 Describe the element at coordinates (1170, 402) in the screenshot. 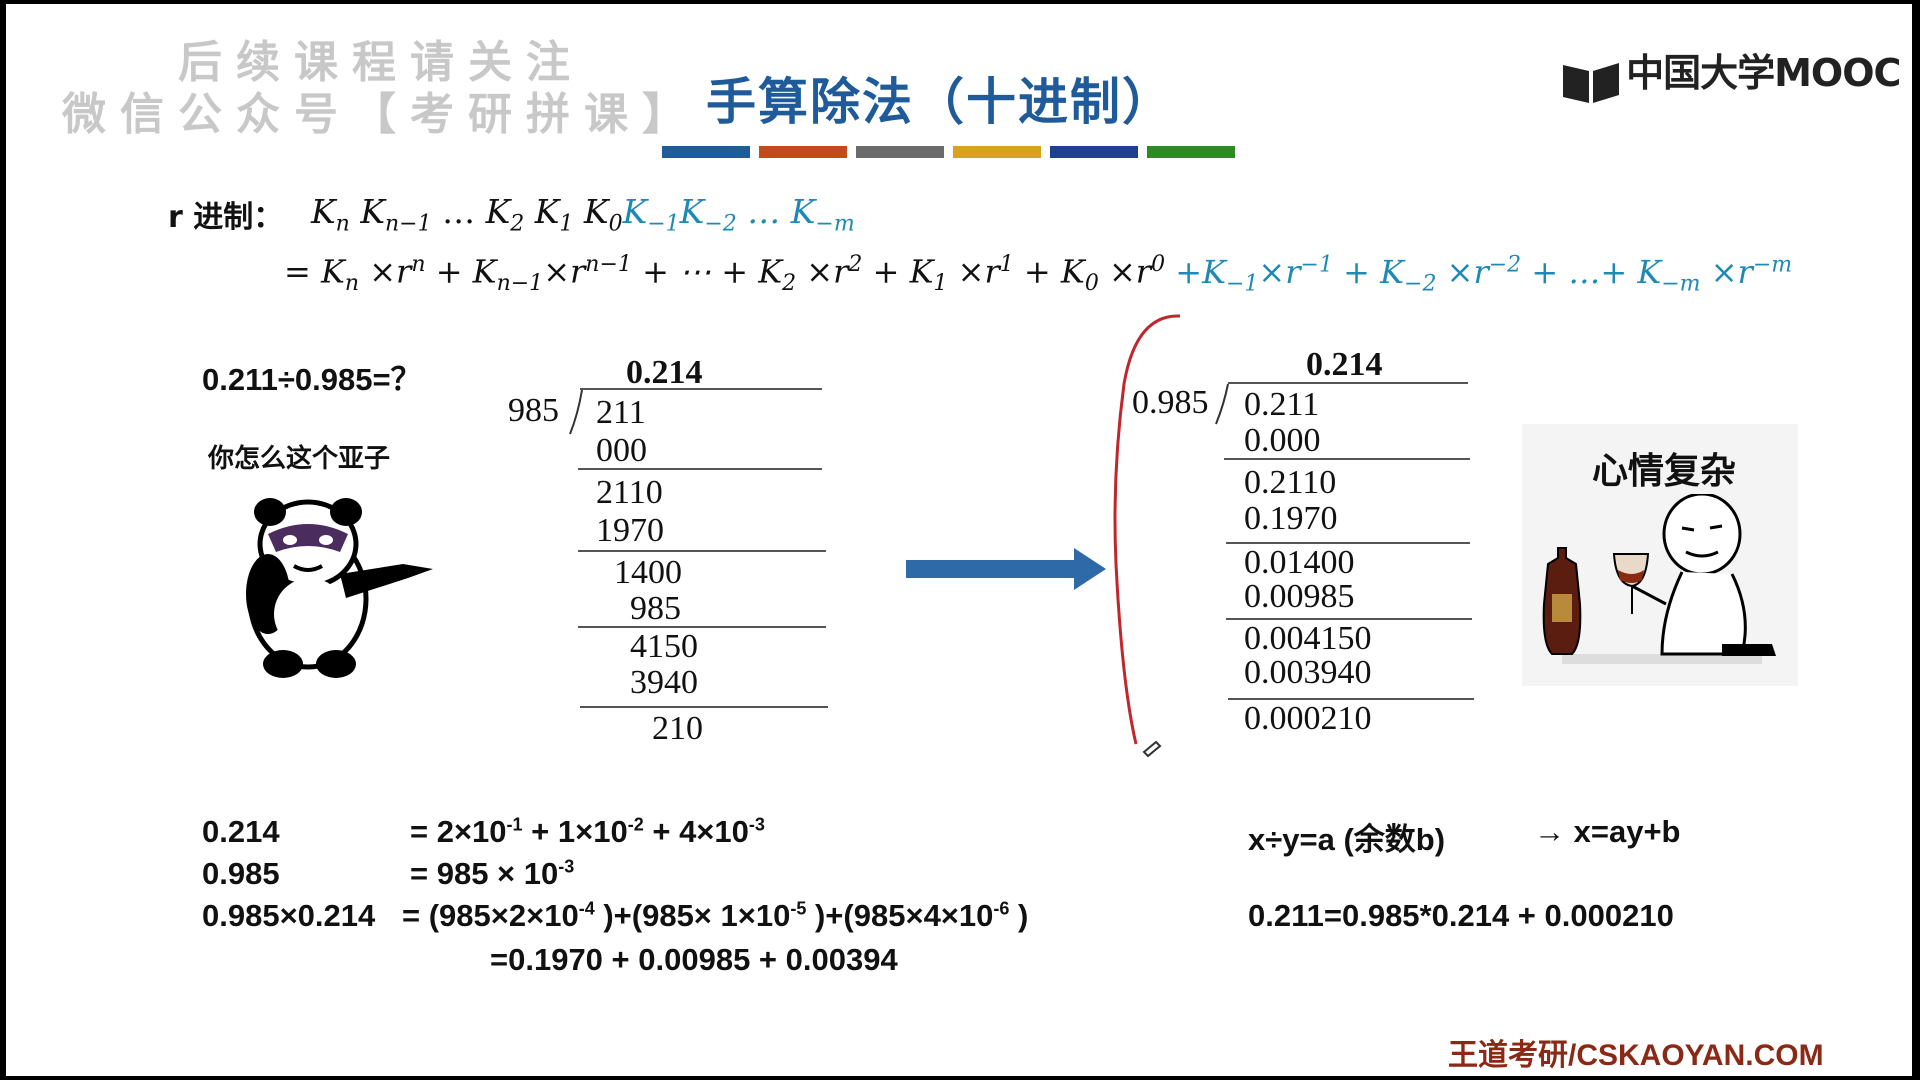

I see `right-divisor: 0.985` at that location.